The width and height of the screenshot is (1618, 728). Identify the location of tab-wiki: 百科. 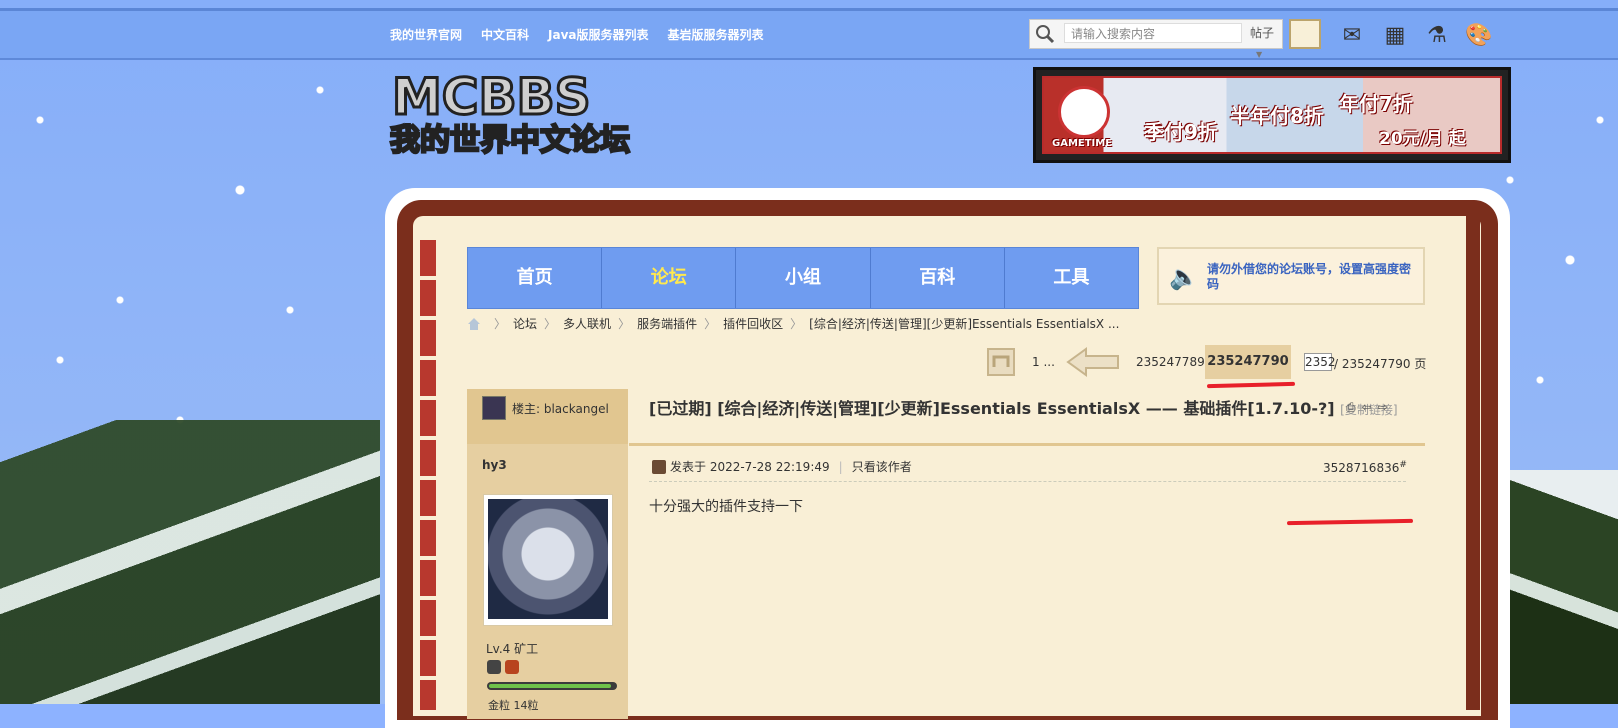
(937, 278).